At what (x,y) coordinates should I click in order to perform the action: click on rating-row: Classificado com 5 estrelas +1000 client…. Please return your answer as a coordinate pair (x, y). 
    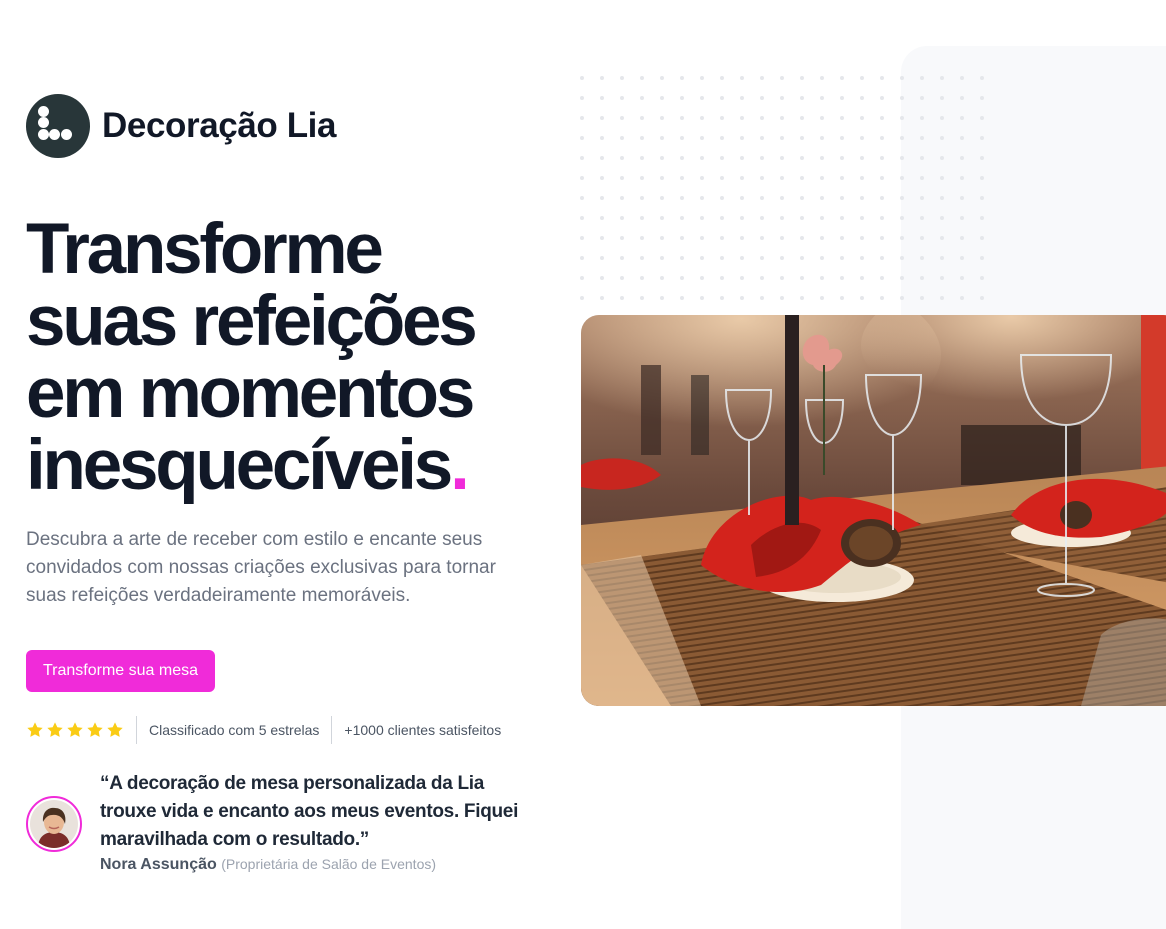
    Looking at the image, I should click on (263, 730).